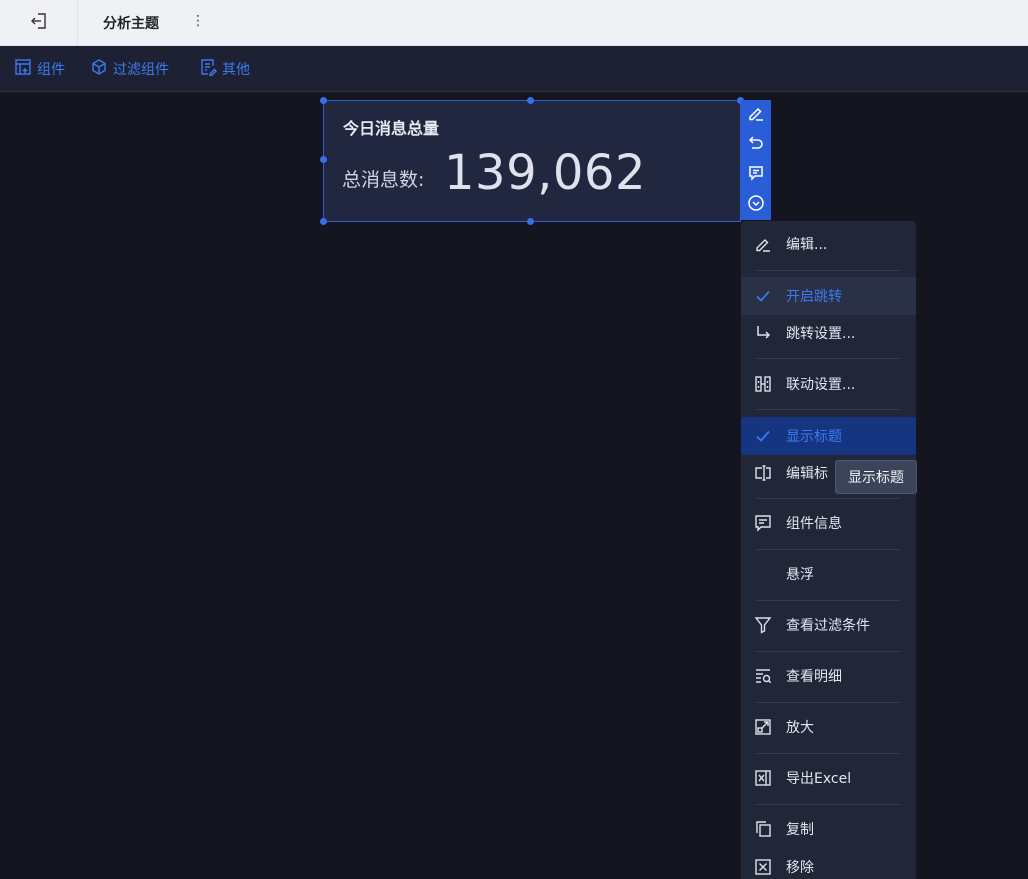 This screenshot has height=879, width=1028. I want to click on remove-icon, so click(763, 867).